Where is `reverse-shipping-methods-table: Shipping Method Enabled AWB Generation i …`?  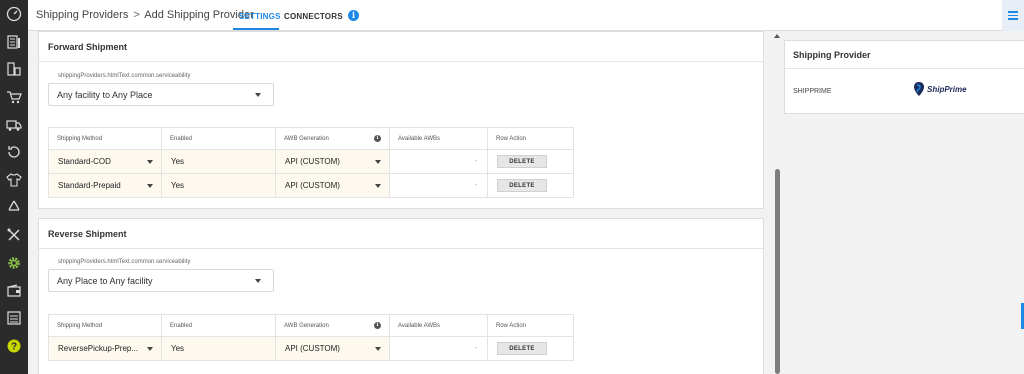 reverse-shipping-methods-table: Shipping Method Enabled AWB Generation i … is located at coordinates (311, 337).